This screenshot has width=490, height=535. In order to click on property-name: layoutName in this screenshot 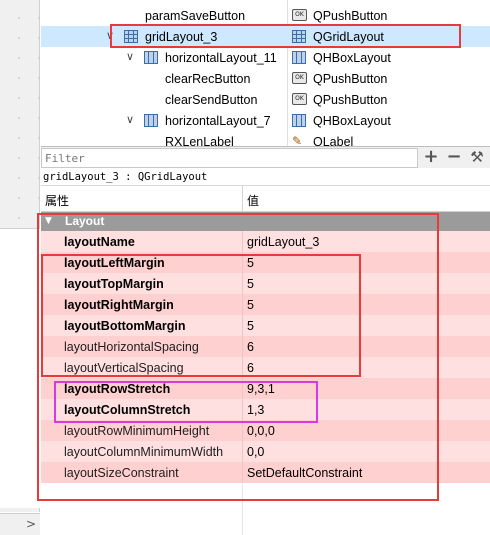, I will do `click(99, 242)`.